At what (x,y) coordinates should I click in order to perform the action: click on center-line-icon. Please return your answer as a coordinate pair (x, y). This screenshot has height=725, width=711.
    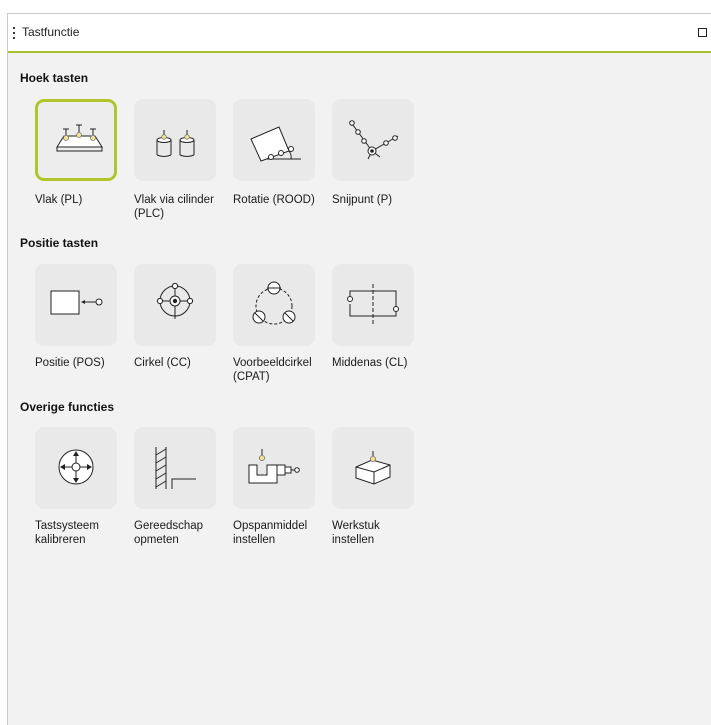
    Looking at the image, I should click on (373, 304).